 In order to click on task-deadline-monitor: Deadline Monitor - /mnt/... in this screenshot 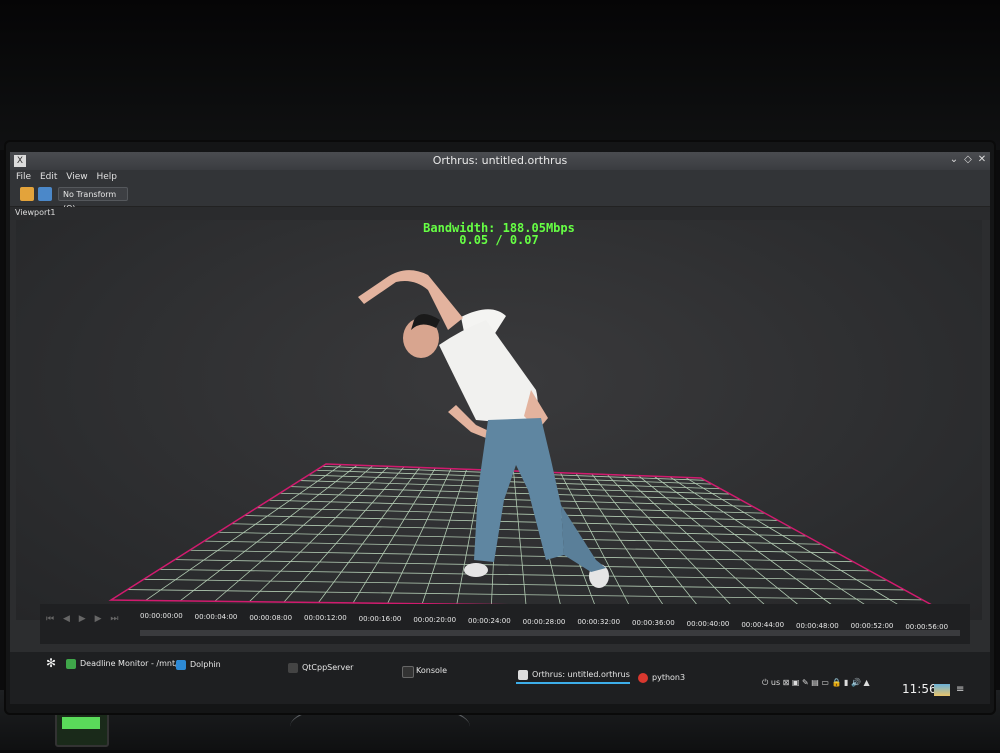, I will do `click(124, 664)`.